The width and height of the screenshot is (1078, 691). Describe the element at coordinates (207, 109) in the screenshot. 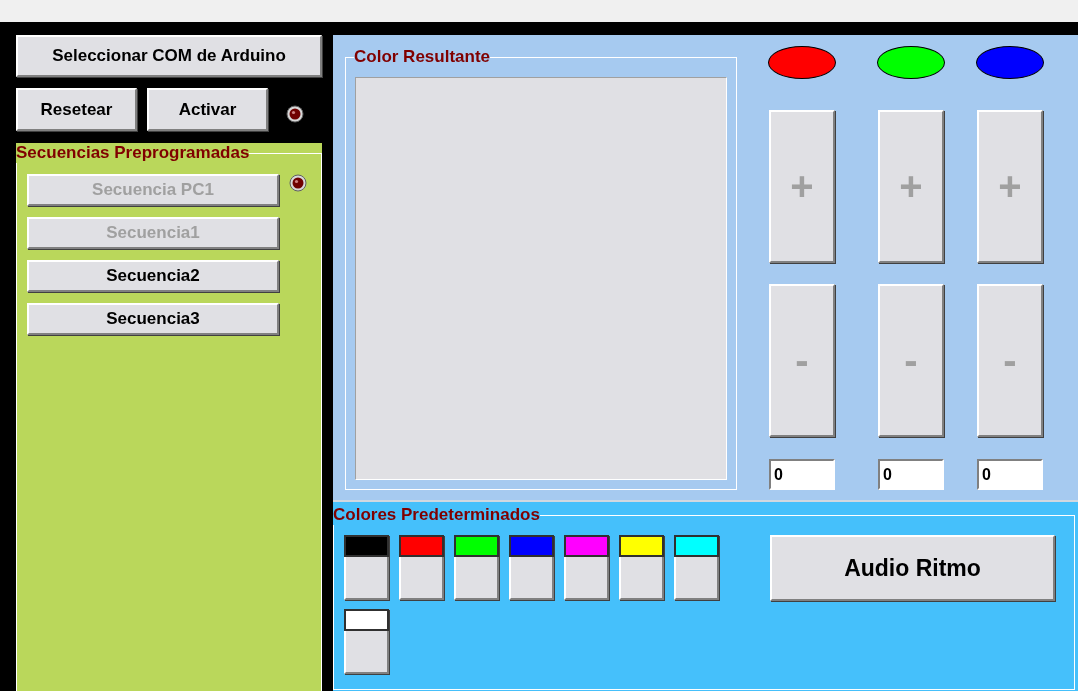

I see `activate-button: Activar` at that location.